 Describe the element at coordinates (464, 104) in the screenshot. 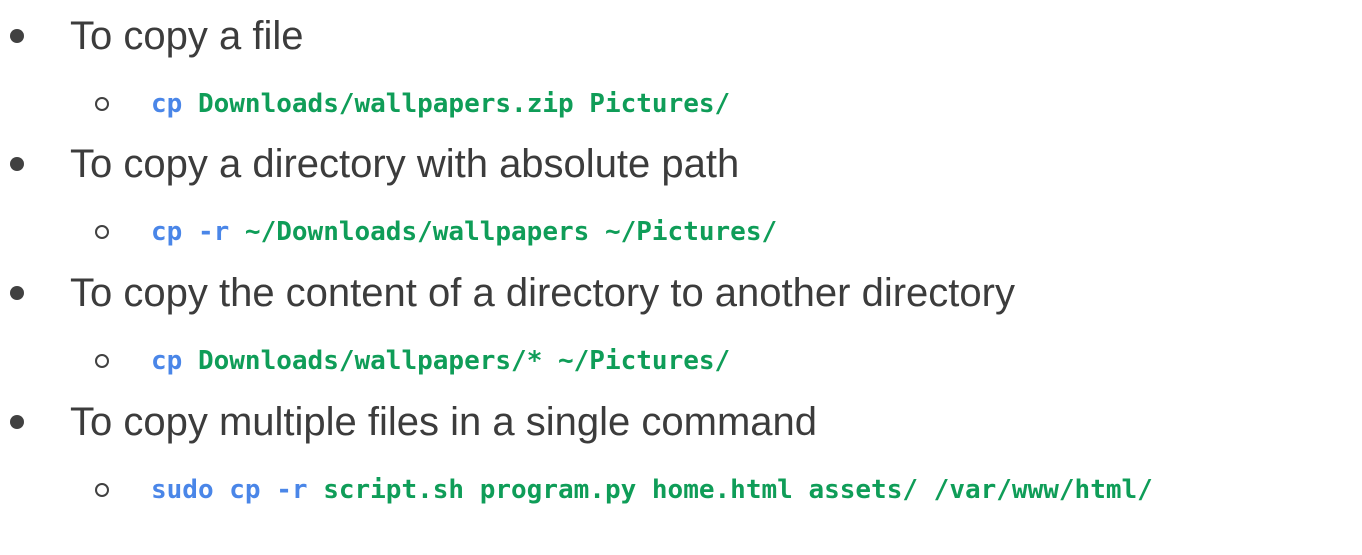

I see `command-arguments: Downloads/wallpapers.zip Pictures/` at that location.